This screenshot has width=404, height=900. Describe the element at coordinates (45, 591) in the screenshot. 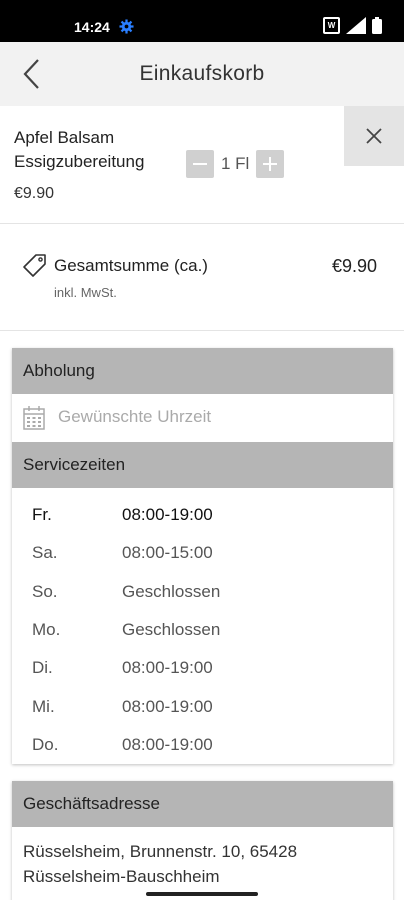

I see `hours-day: So.` at that location.